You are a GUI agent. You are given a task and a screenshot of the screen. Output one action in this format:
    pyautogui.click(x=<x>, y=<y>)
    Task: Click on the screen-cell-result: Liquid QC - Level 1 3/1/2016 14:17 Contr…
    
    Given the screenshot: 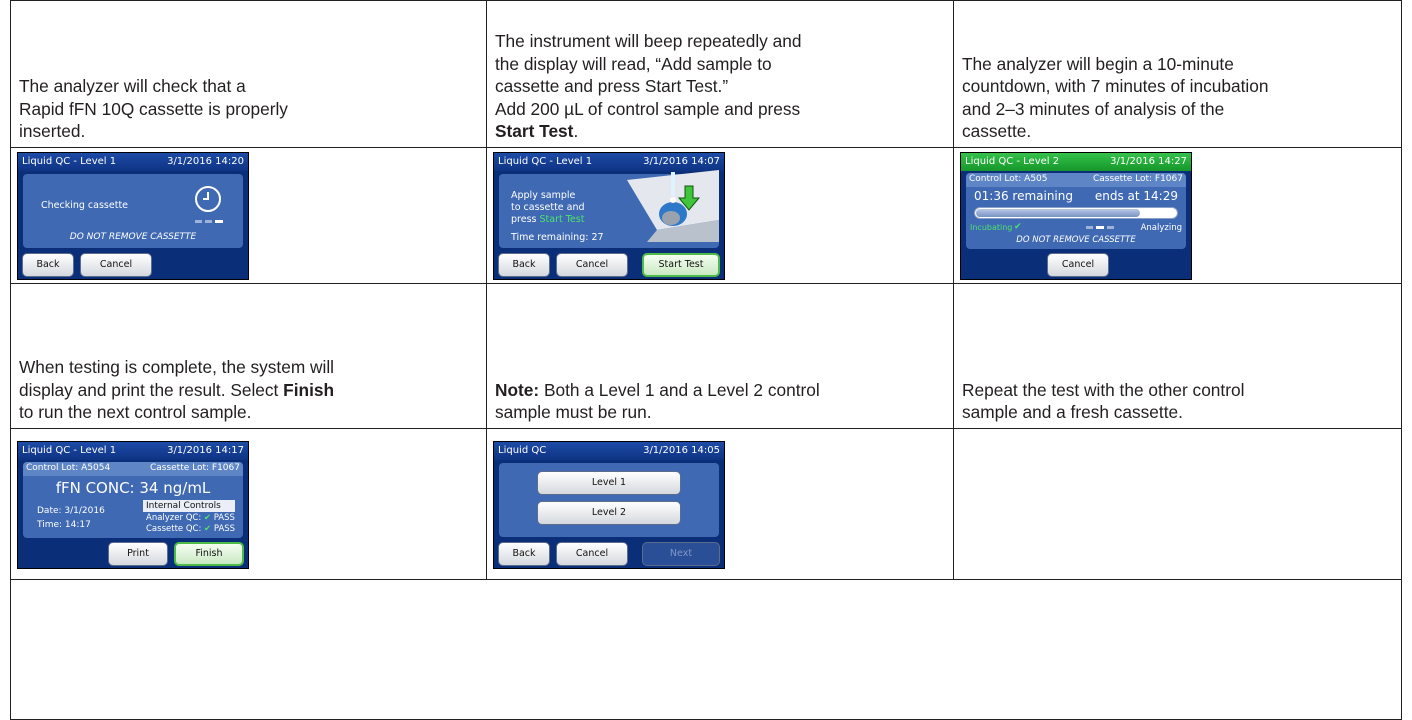 What is the action you would take?
    pyautogui.click(x=249, y=504)
    